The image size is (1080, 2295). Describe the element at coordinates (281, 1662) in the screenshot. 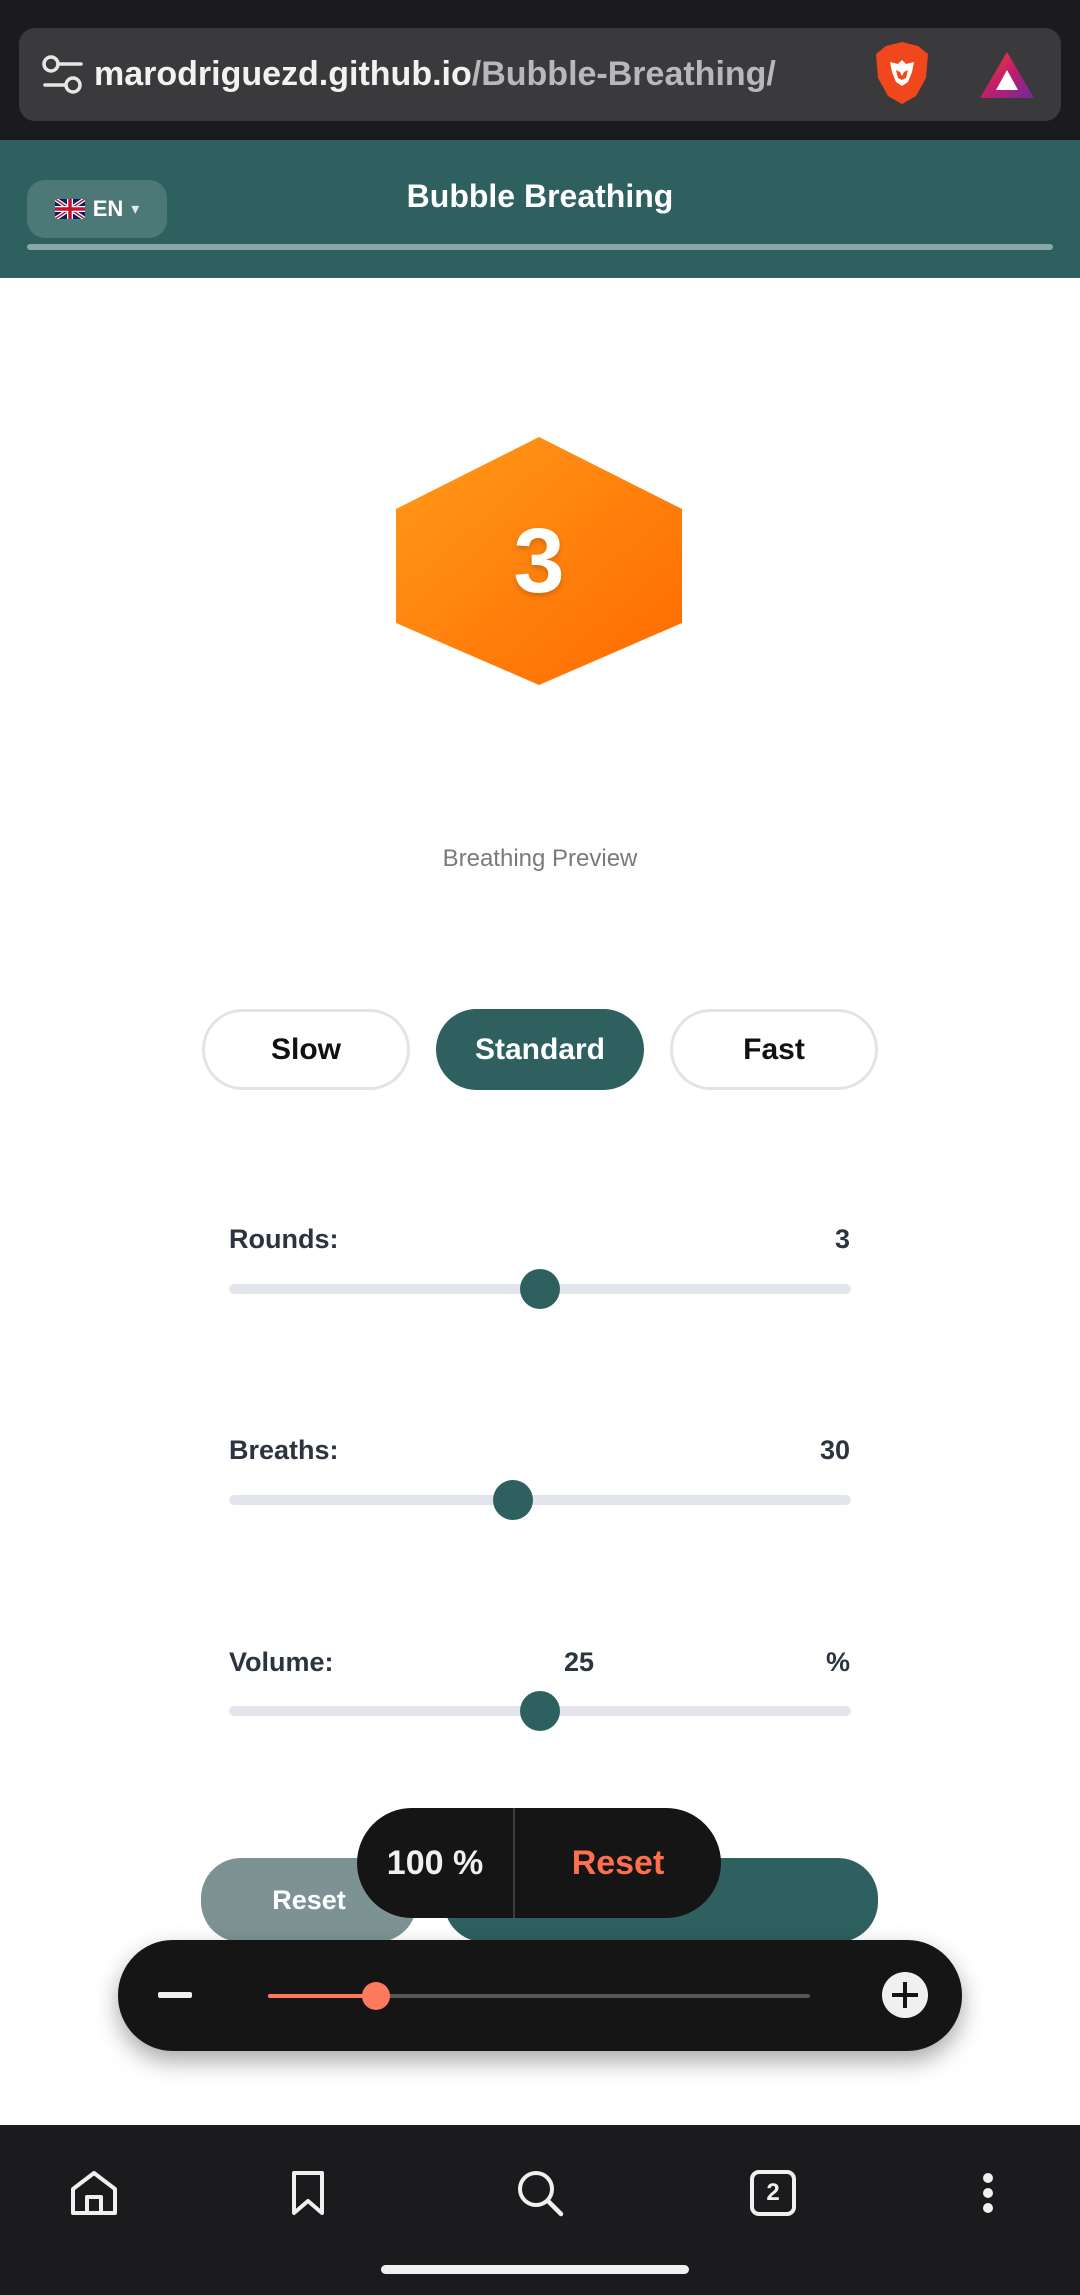

I see `volume-label: Volume:` at that location.